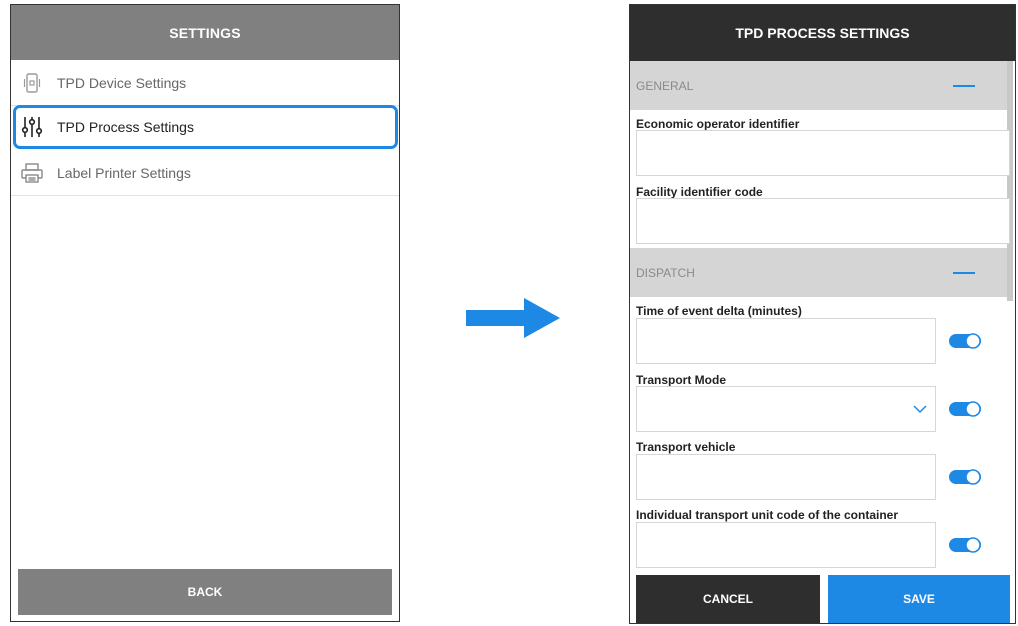 The height and width of the screenshot is (626, 1018). I want to click on field-label: Transport Mode, so click(681, 380).